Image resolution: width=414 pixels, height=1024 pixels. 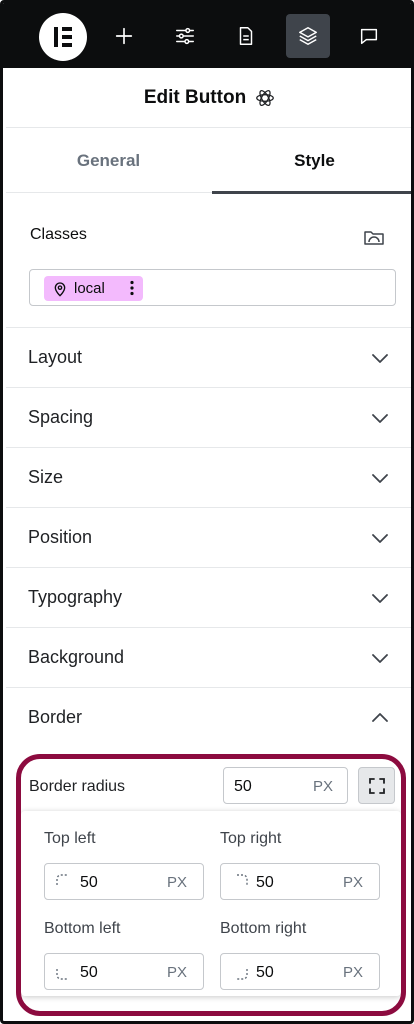 What do you see at coordinates (242, 974) in the screenshot?
I see `corner-bottom-right-icon` at bounding box center [242, 974].